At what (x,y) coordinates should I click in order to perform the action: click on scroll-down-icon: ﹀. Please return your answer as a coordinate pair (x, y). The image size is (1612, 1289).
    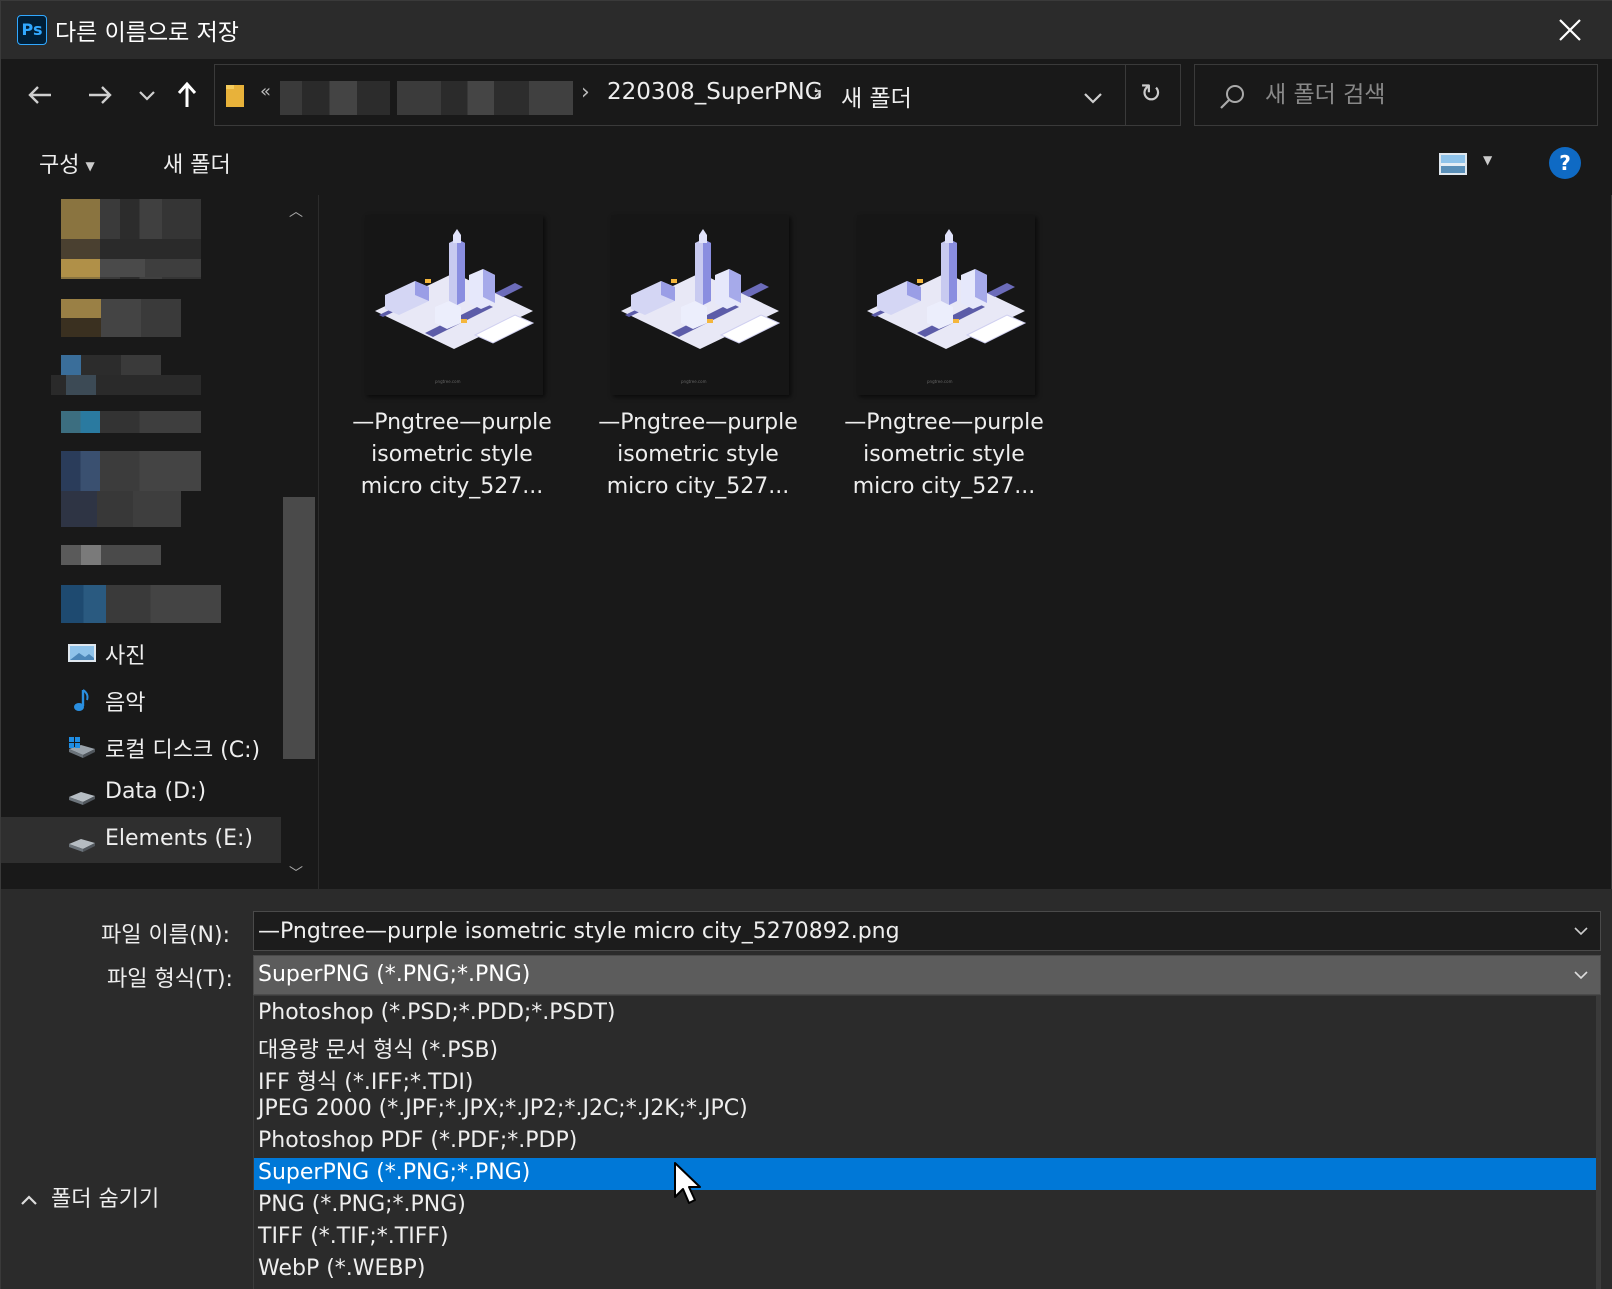
    Looking at the image, I should click on (296, 873).